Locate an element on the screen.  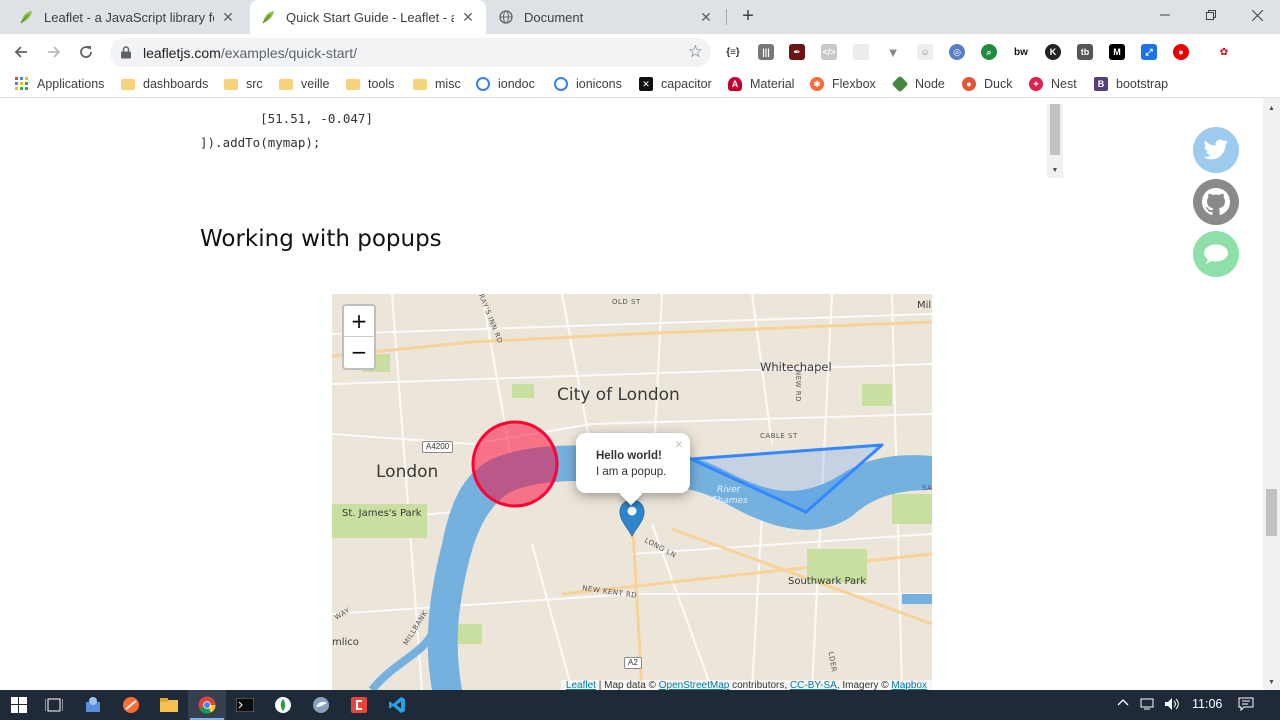
zoom-in-button: + is located at coordinates (359, 321).